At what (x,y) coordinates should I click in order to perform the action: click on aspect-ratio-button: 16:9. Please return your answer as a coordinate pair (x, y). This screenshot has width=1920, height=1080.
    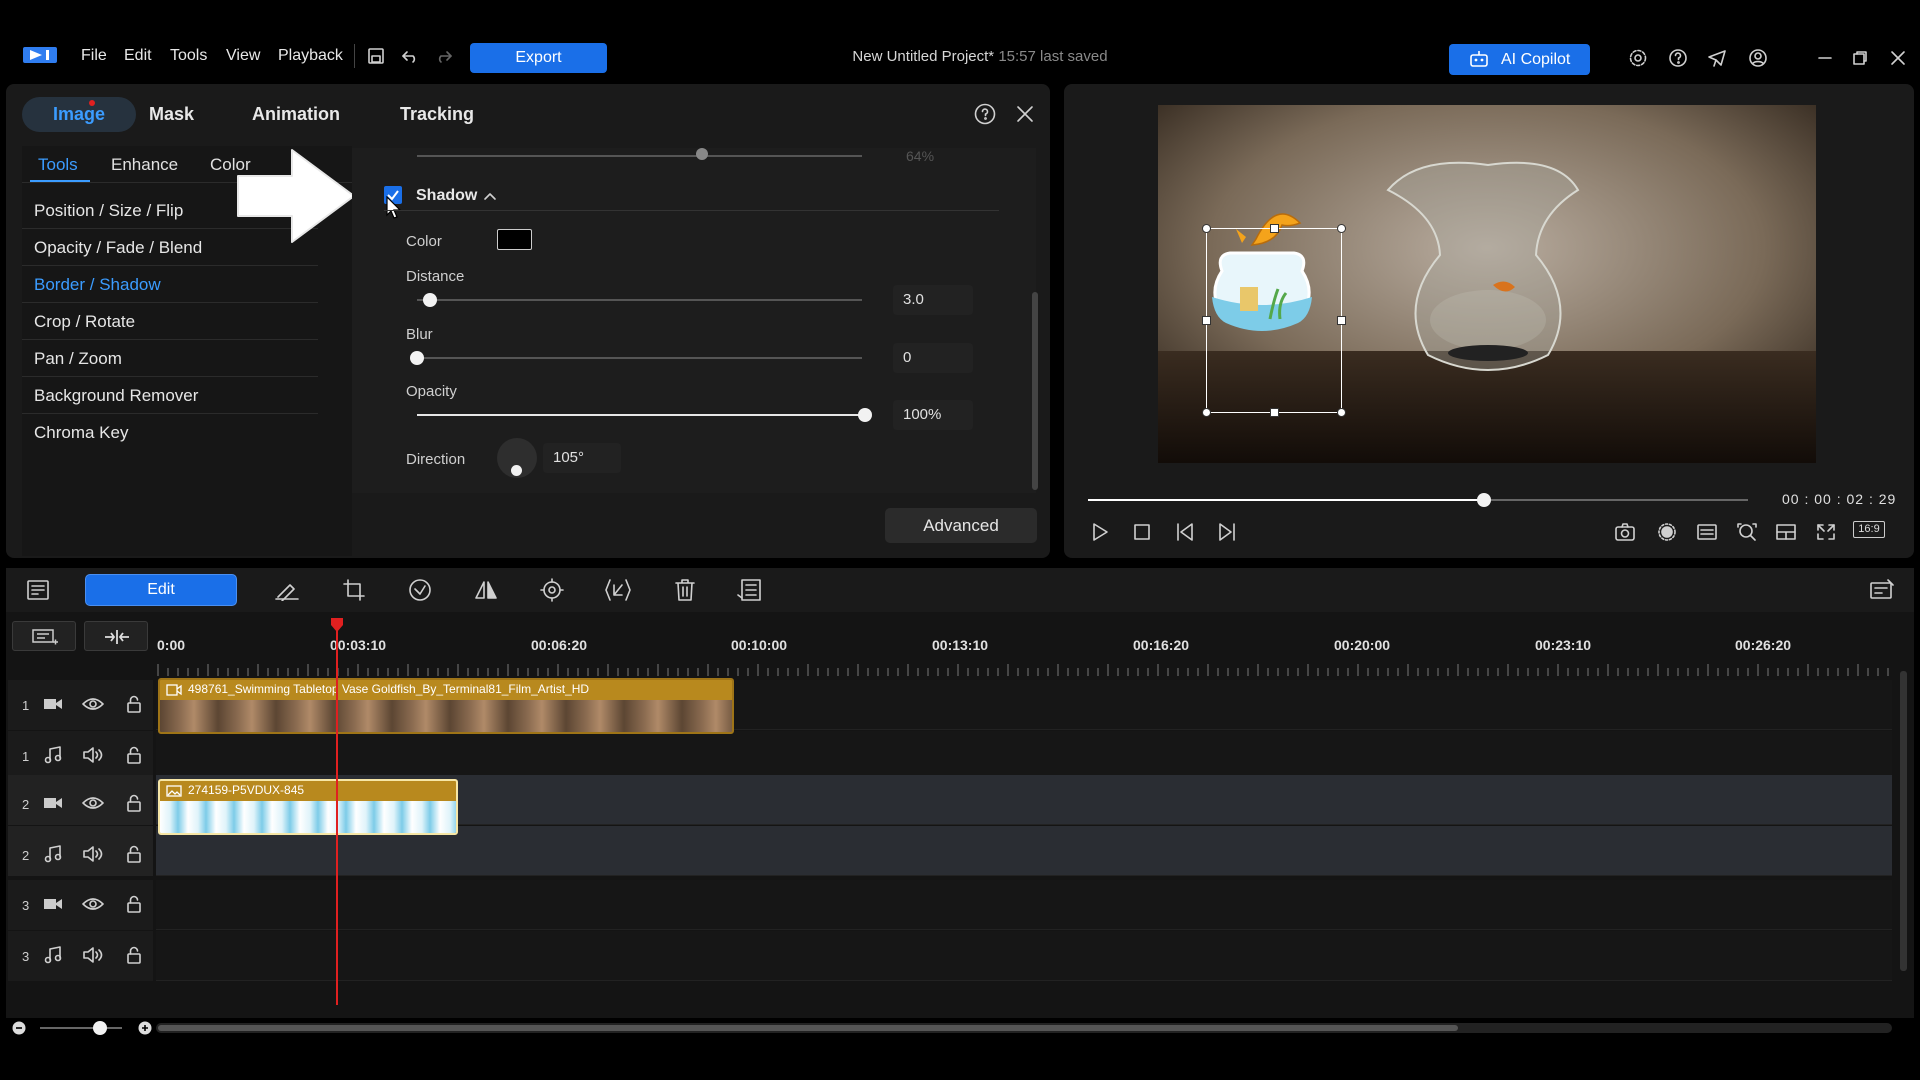
    Looking at the image, I should click on (1869, 529).